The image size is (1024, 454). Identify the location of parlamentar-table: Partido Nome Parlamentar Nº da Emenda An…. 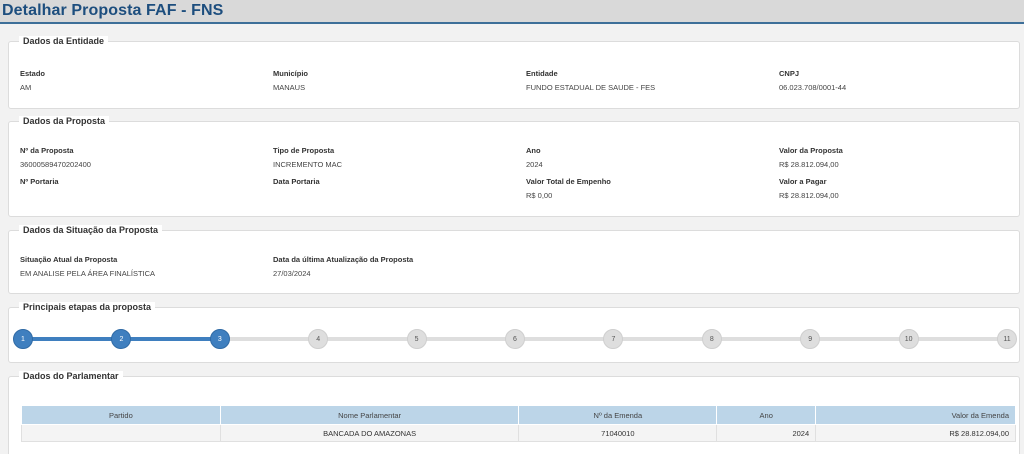
(518, 423).